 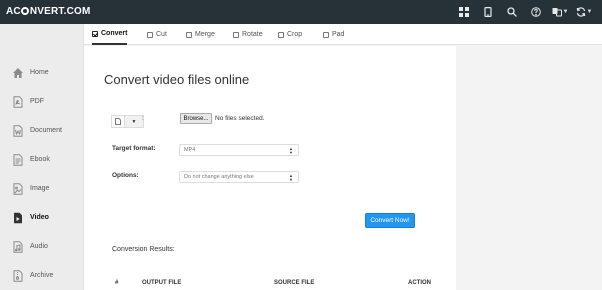 What do you see at coordinates (118, 121) in the screenshot?
I see `file-icon` at bounding box center [118, 121].